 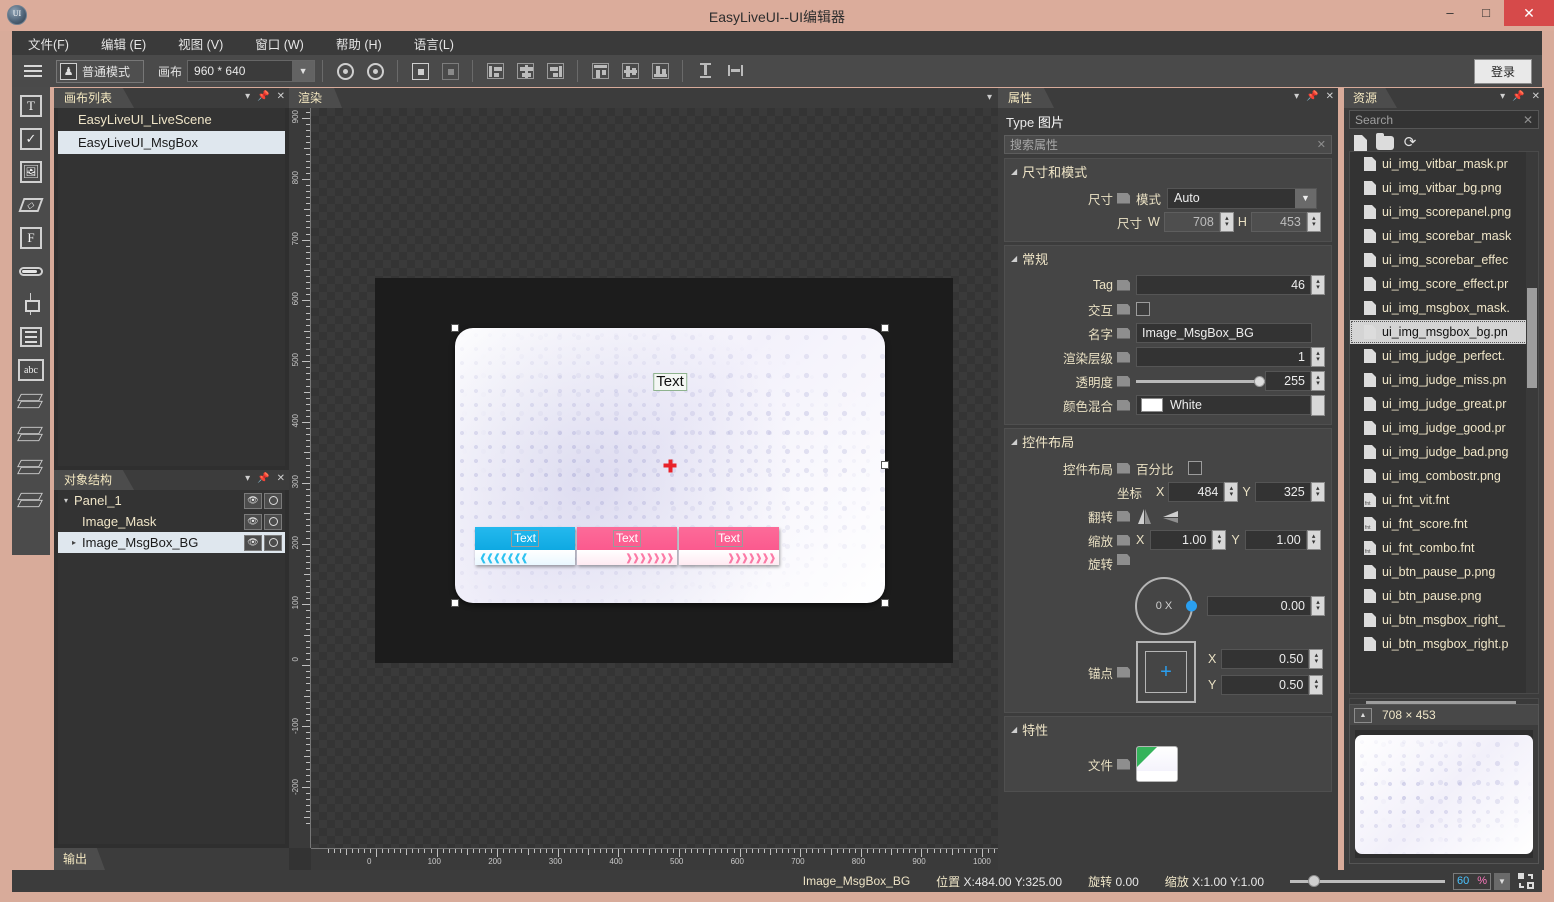 What do you see at coordinates (1318, 285) in the screenshot?
I see `tag-stepper: ▴ ▾` at bounding box center [1318, 285].